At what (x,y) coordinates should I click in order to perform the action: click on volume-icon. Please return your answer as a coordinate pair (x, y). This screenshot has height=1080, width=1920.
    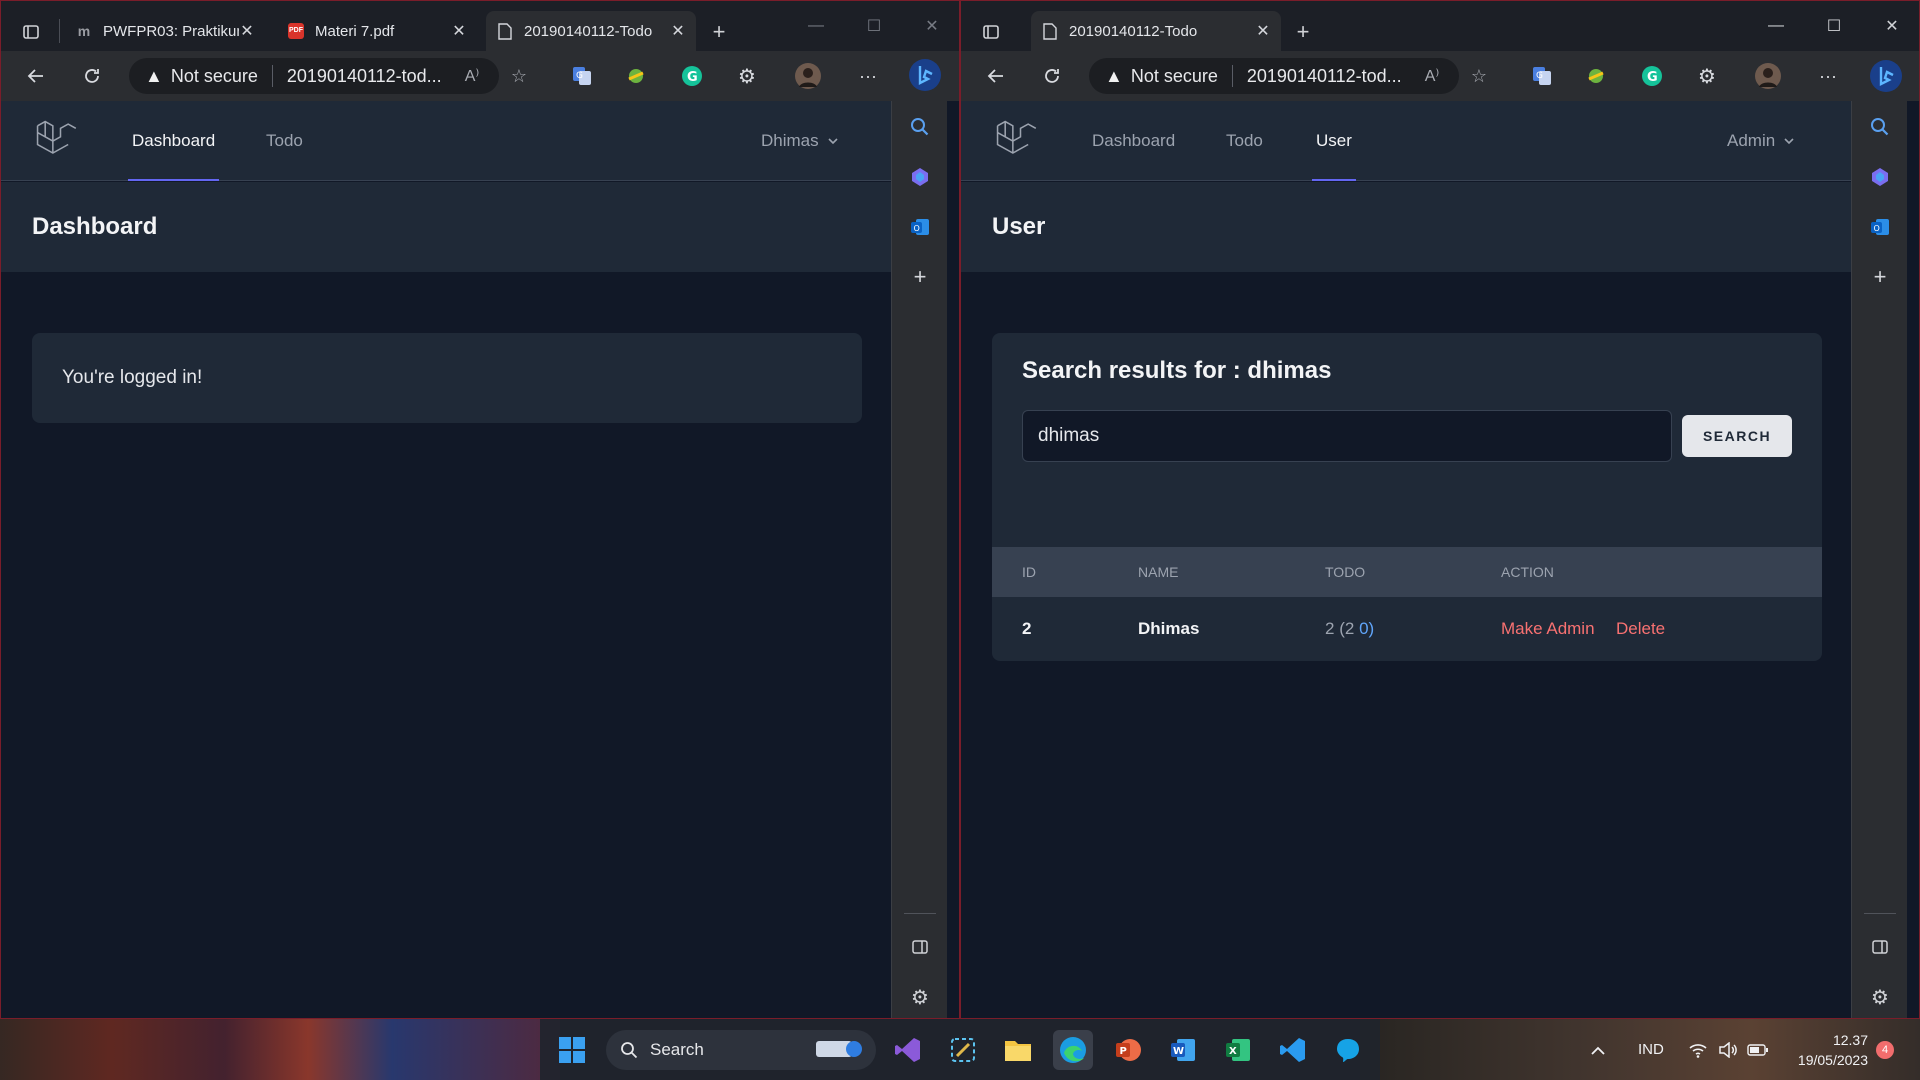
    Looking at the image, I should click on (1728, 1049).